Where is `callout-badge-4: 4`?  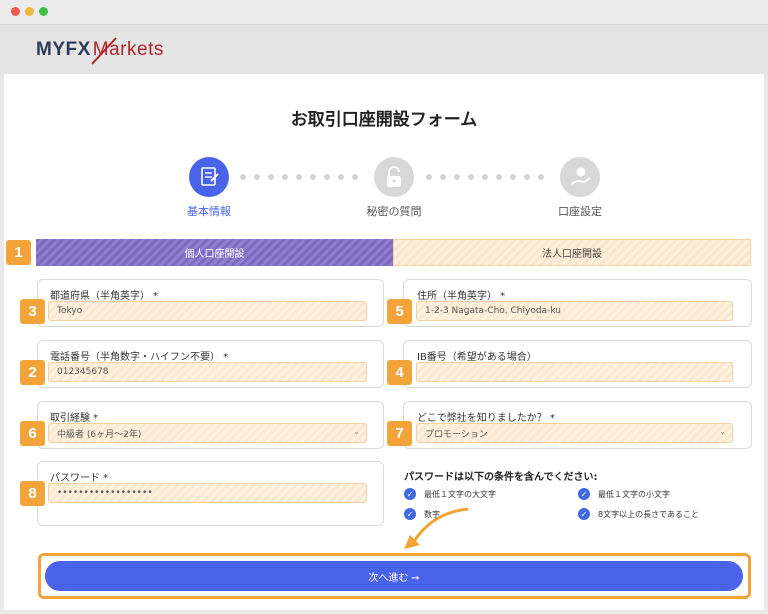 callout-badge-4: 4 is located at coordinates (399, 372).